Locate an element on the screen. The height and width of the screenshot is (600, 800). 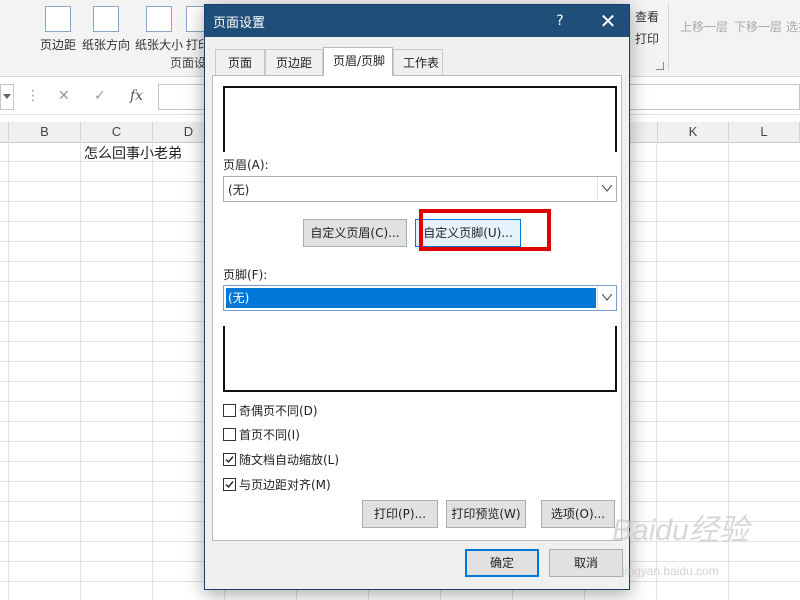
margins-icon is located at coordinates (58, 19).